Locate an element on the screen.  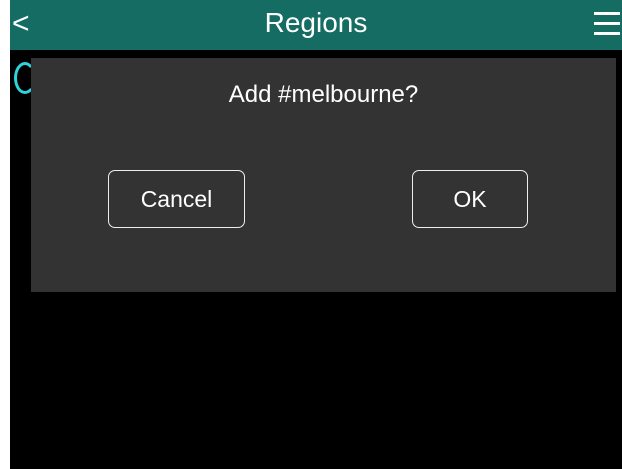
hamburger-menu-icon is located at coordinates (607, 24).